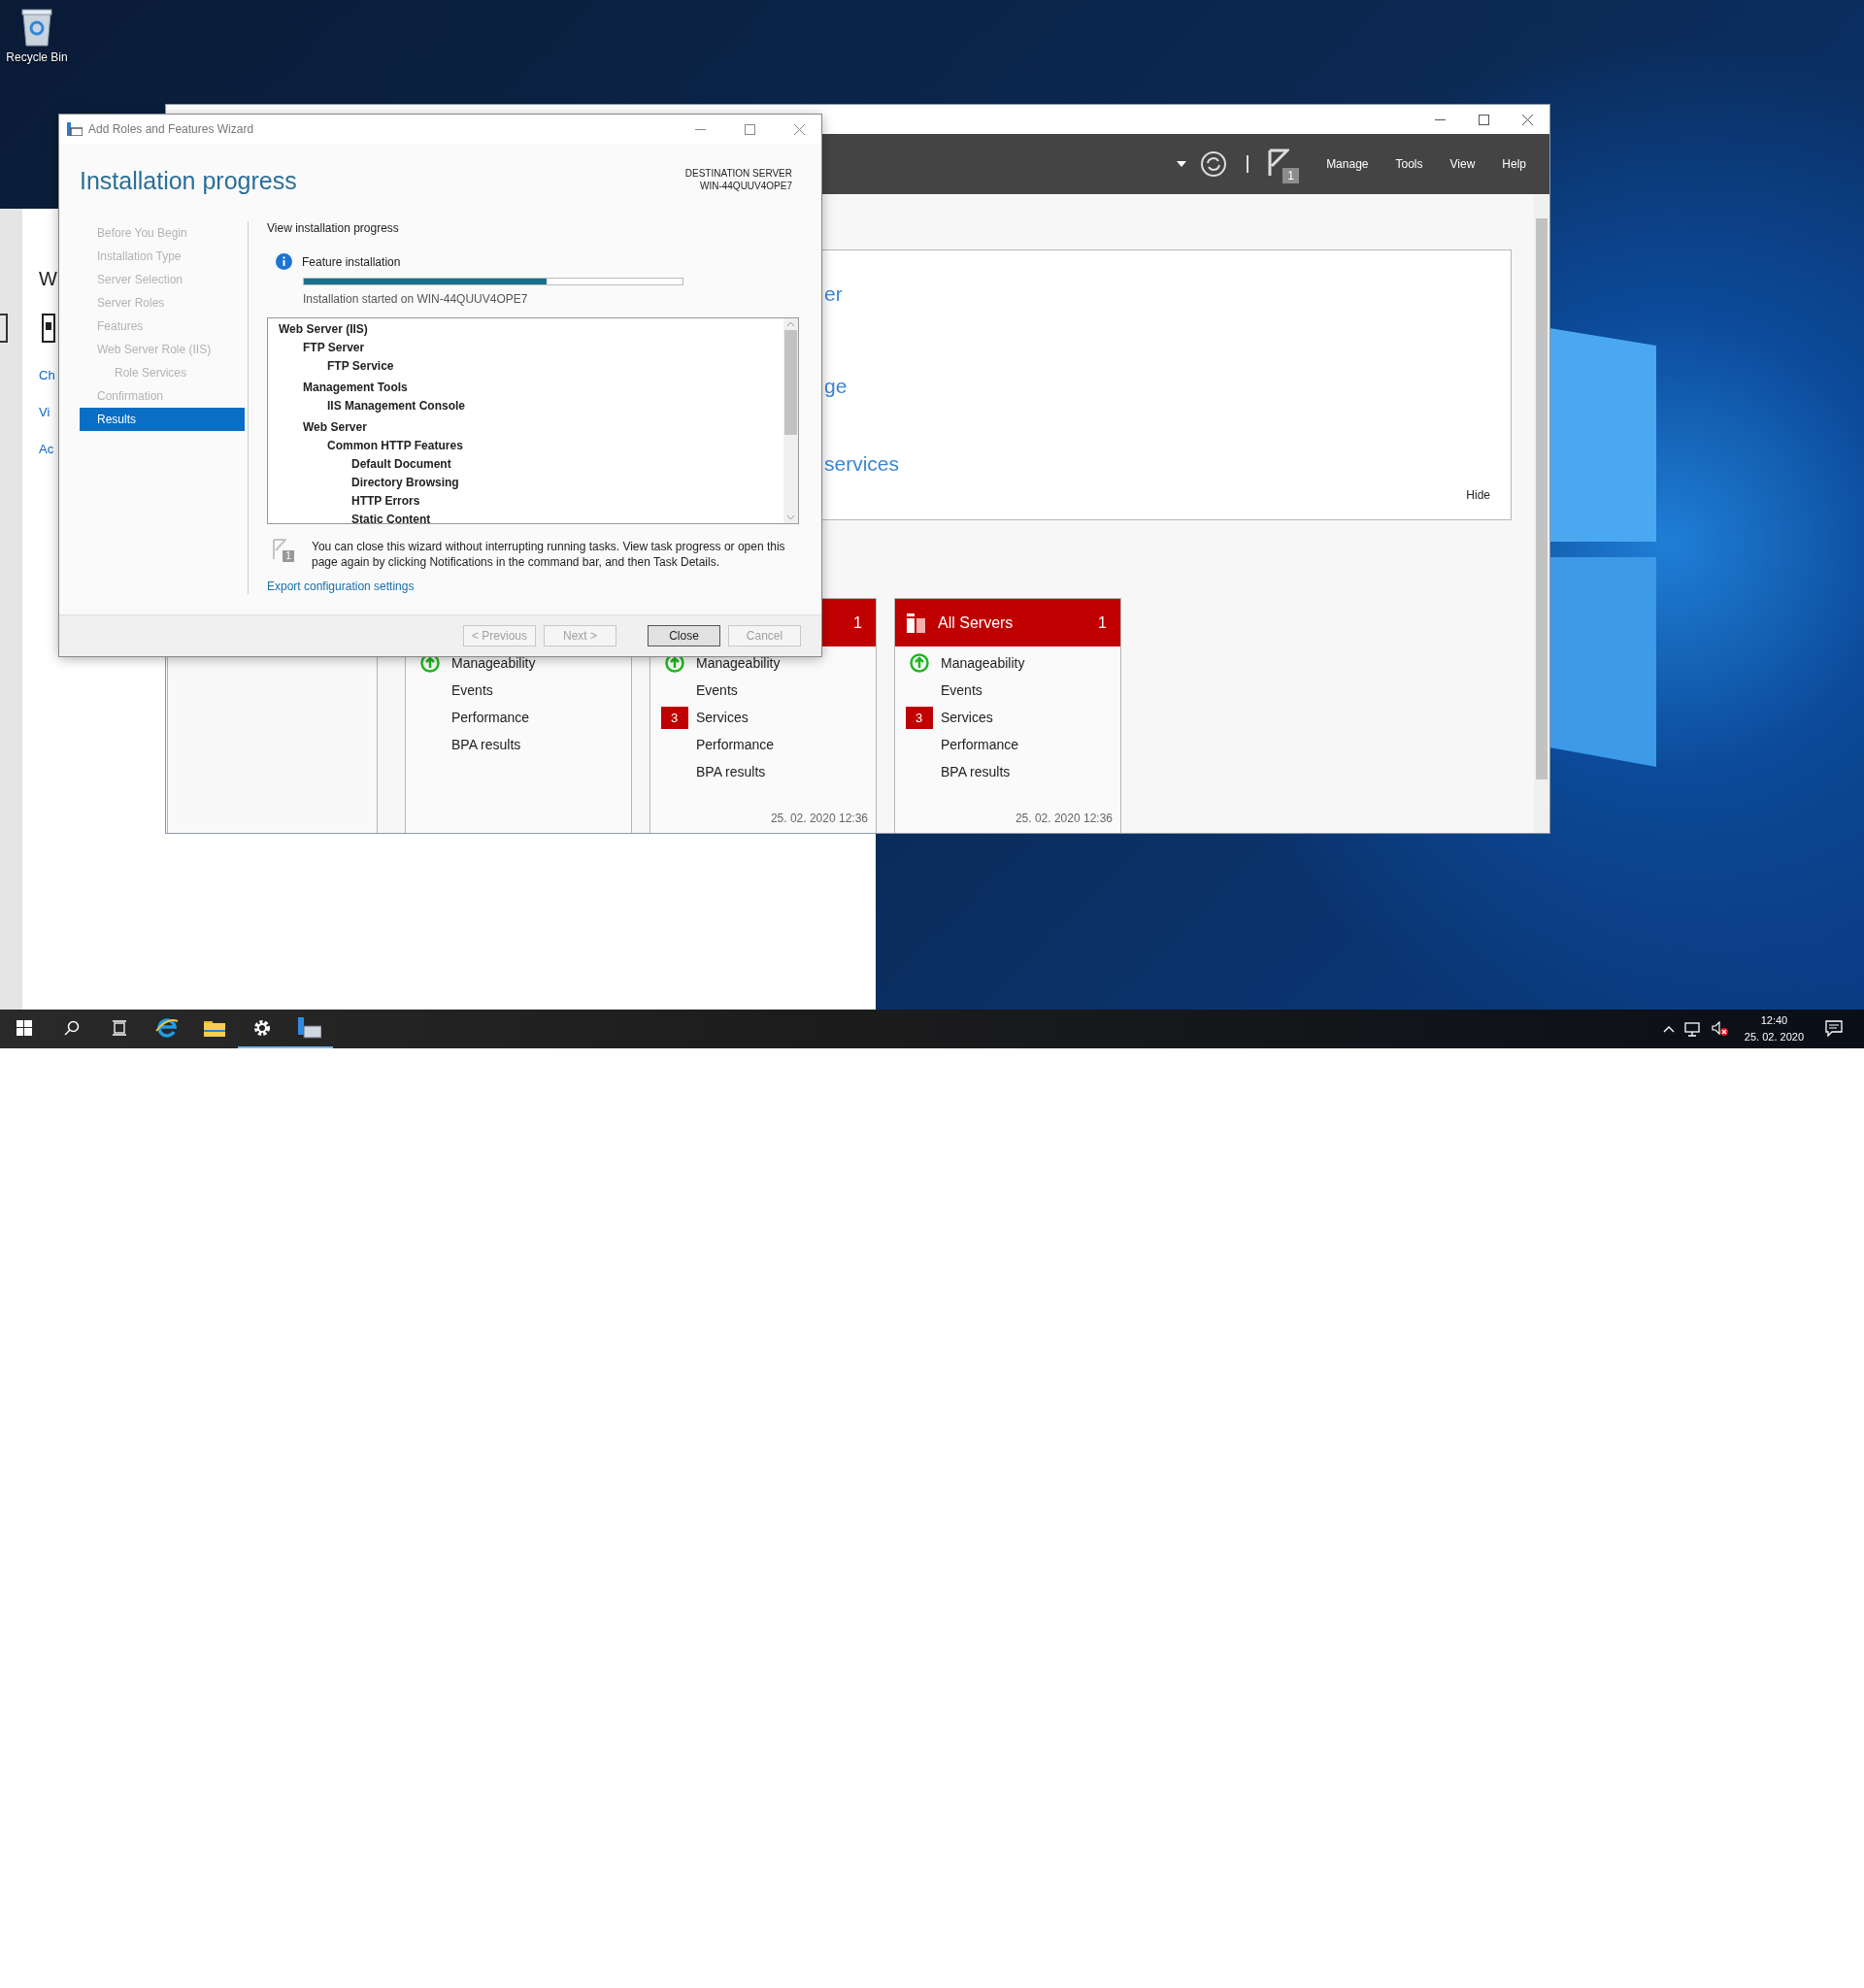 The height and width of the screenshot is (1988, 1864). What do you see at coordinates (862, 464) in the screenshot?
I see `welcome-link: services` at bounding box center [862, 464].